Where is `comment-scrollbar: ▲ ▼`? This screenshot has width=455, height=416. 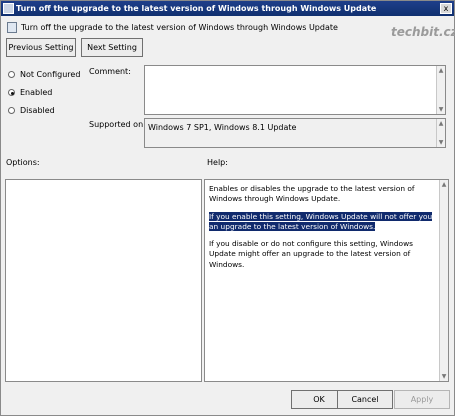 comment-scrollbar: ▲ ▼ is located at coordinates (440, 90).